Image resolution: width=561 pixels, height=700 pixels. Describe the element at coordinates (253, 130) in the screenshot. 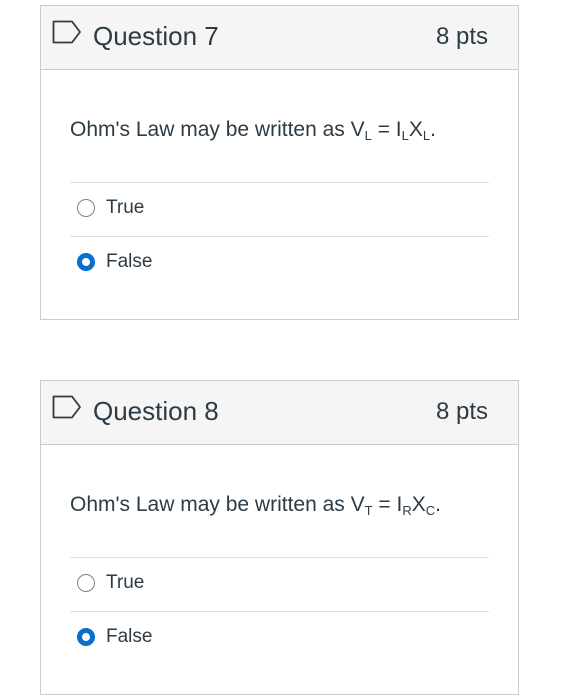

I see `question-text: Ohm's Law may be written as VL = ILXL.` at that location.